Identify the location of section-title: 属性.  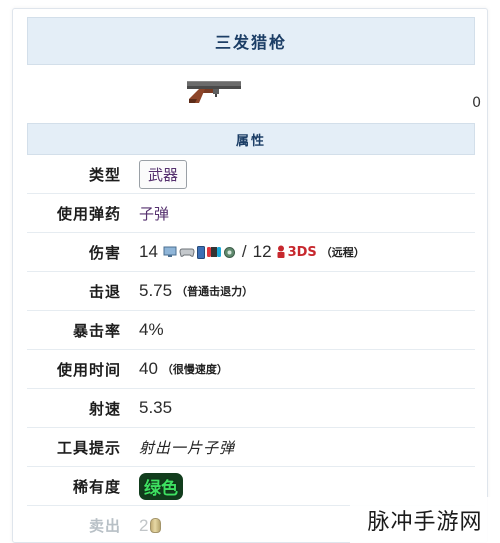
(250, 141).